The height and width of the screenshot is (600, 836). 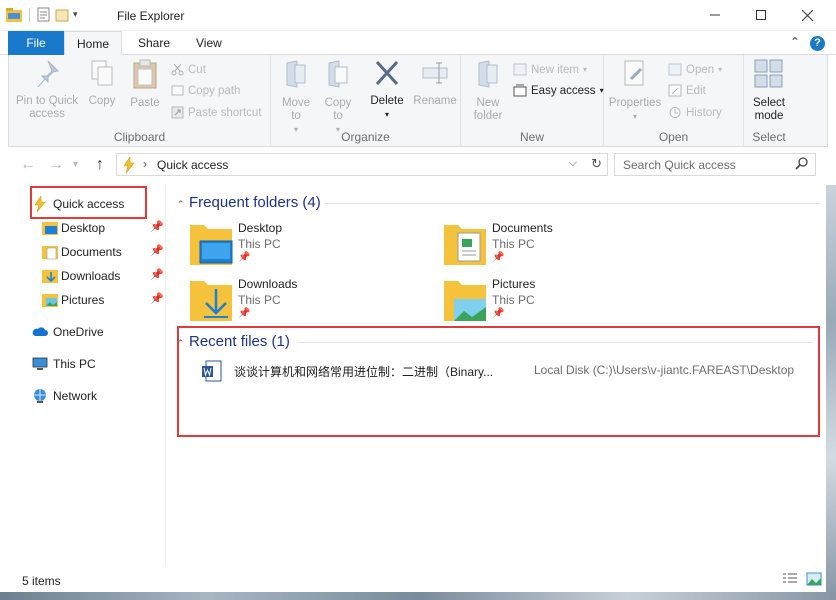 I want to click on breadcrumb: Quick access, so click(x=192, y=165).